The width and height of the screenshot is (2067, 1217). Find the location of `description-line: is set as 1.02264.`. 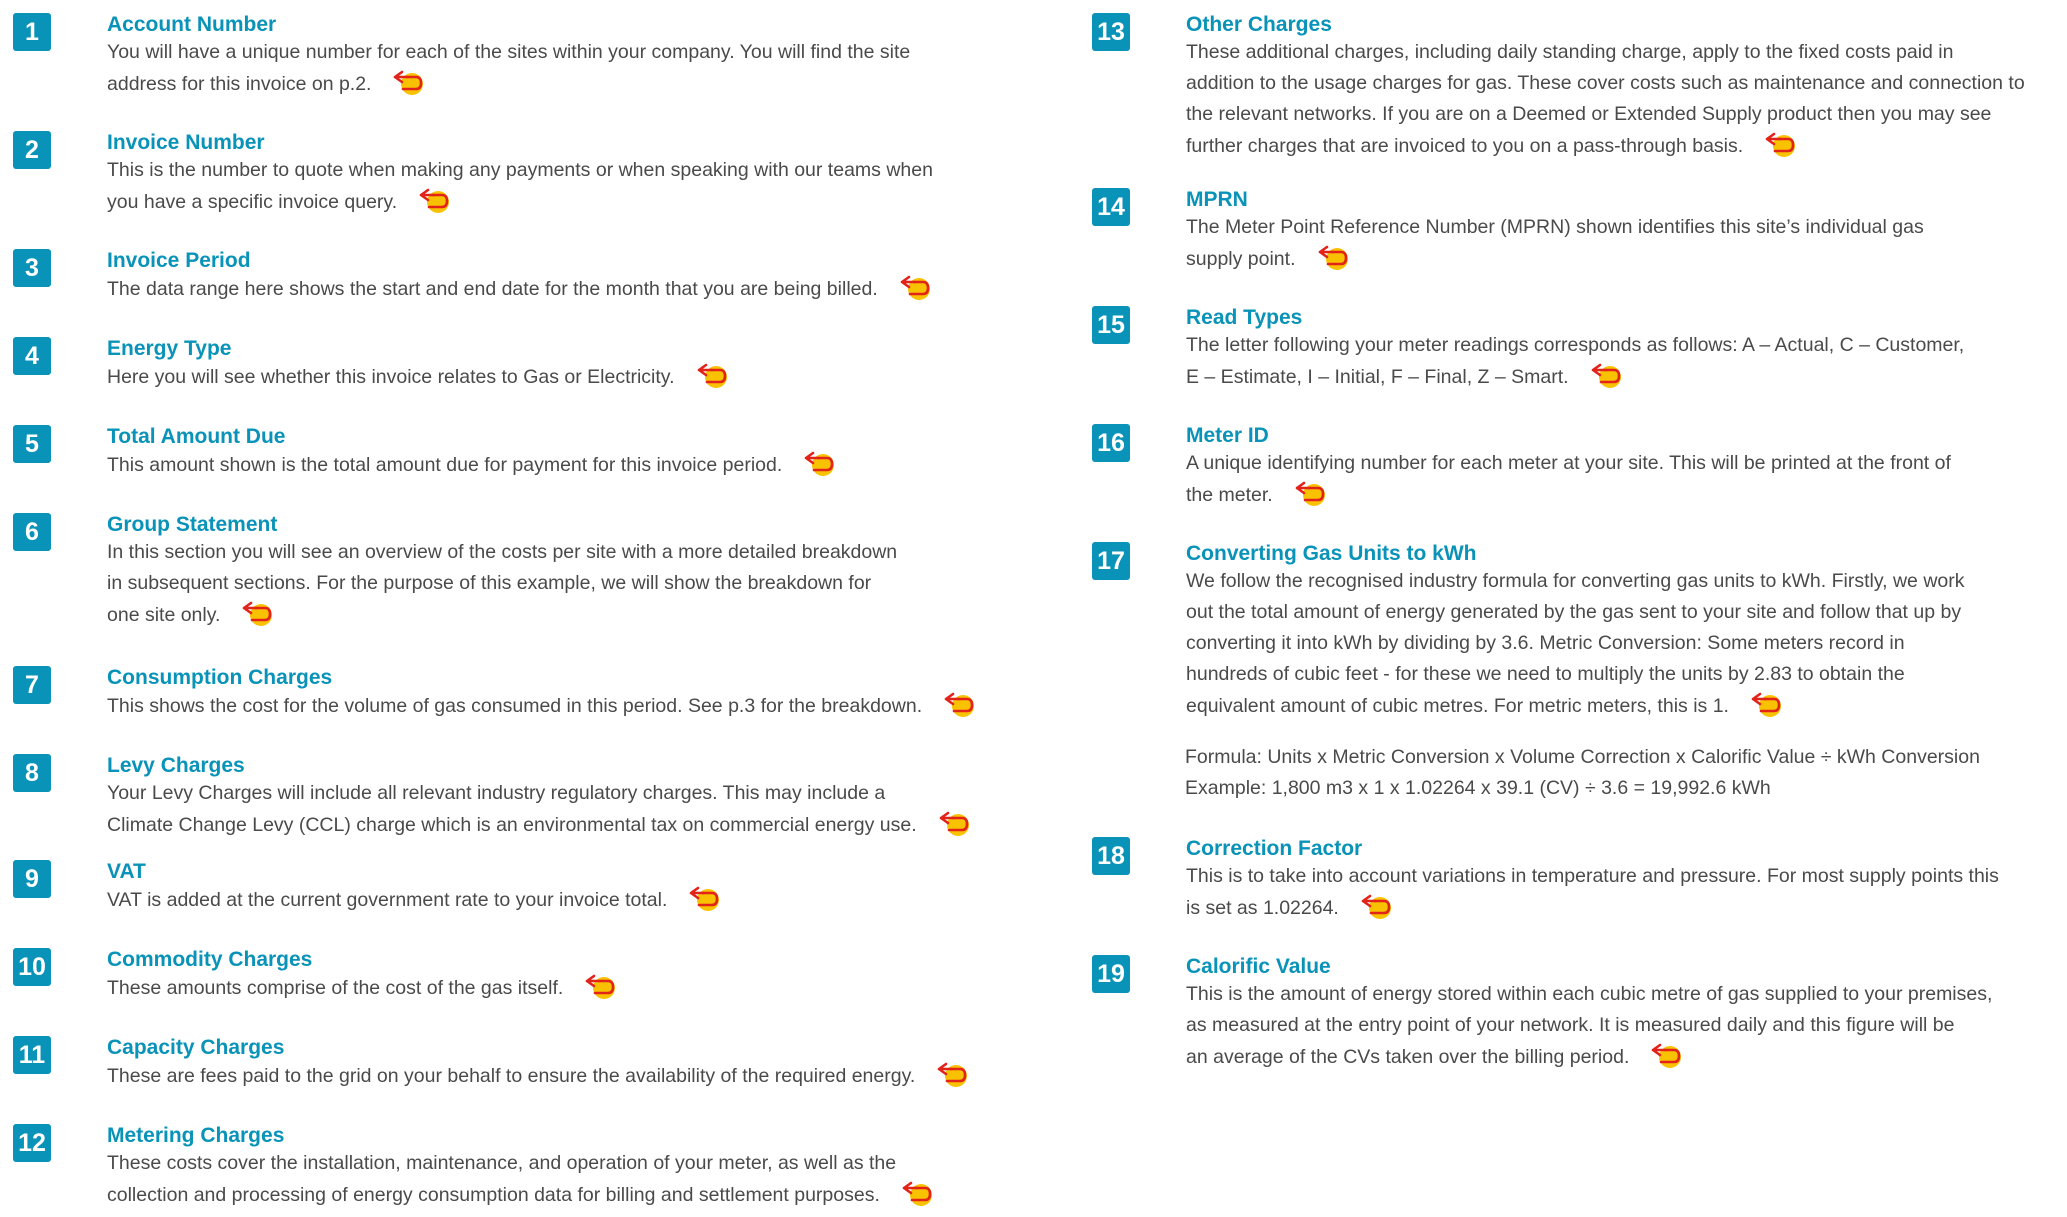

description-line: is set as 1.02264. is located at coordinates (1592, 911).